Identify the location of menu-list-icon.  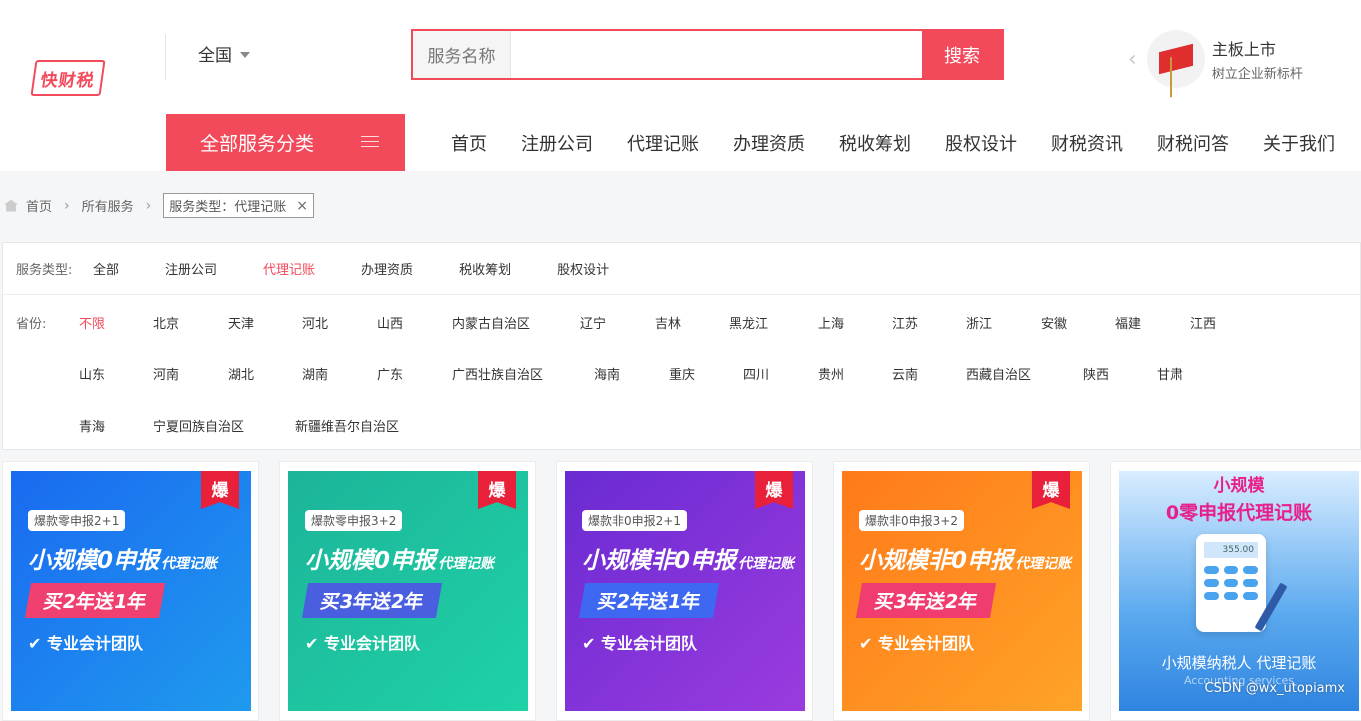
(370, 142).